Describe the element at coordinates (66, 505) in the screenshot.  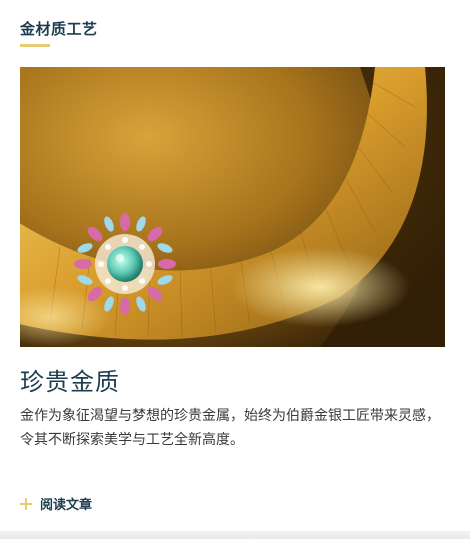
I see `read-article-label: 阅读文章` at that location.